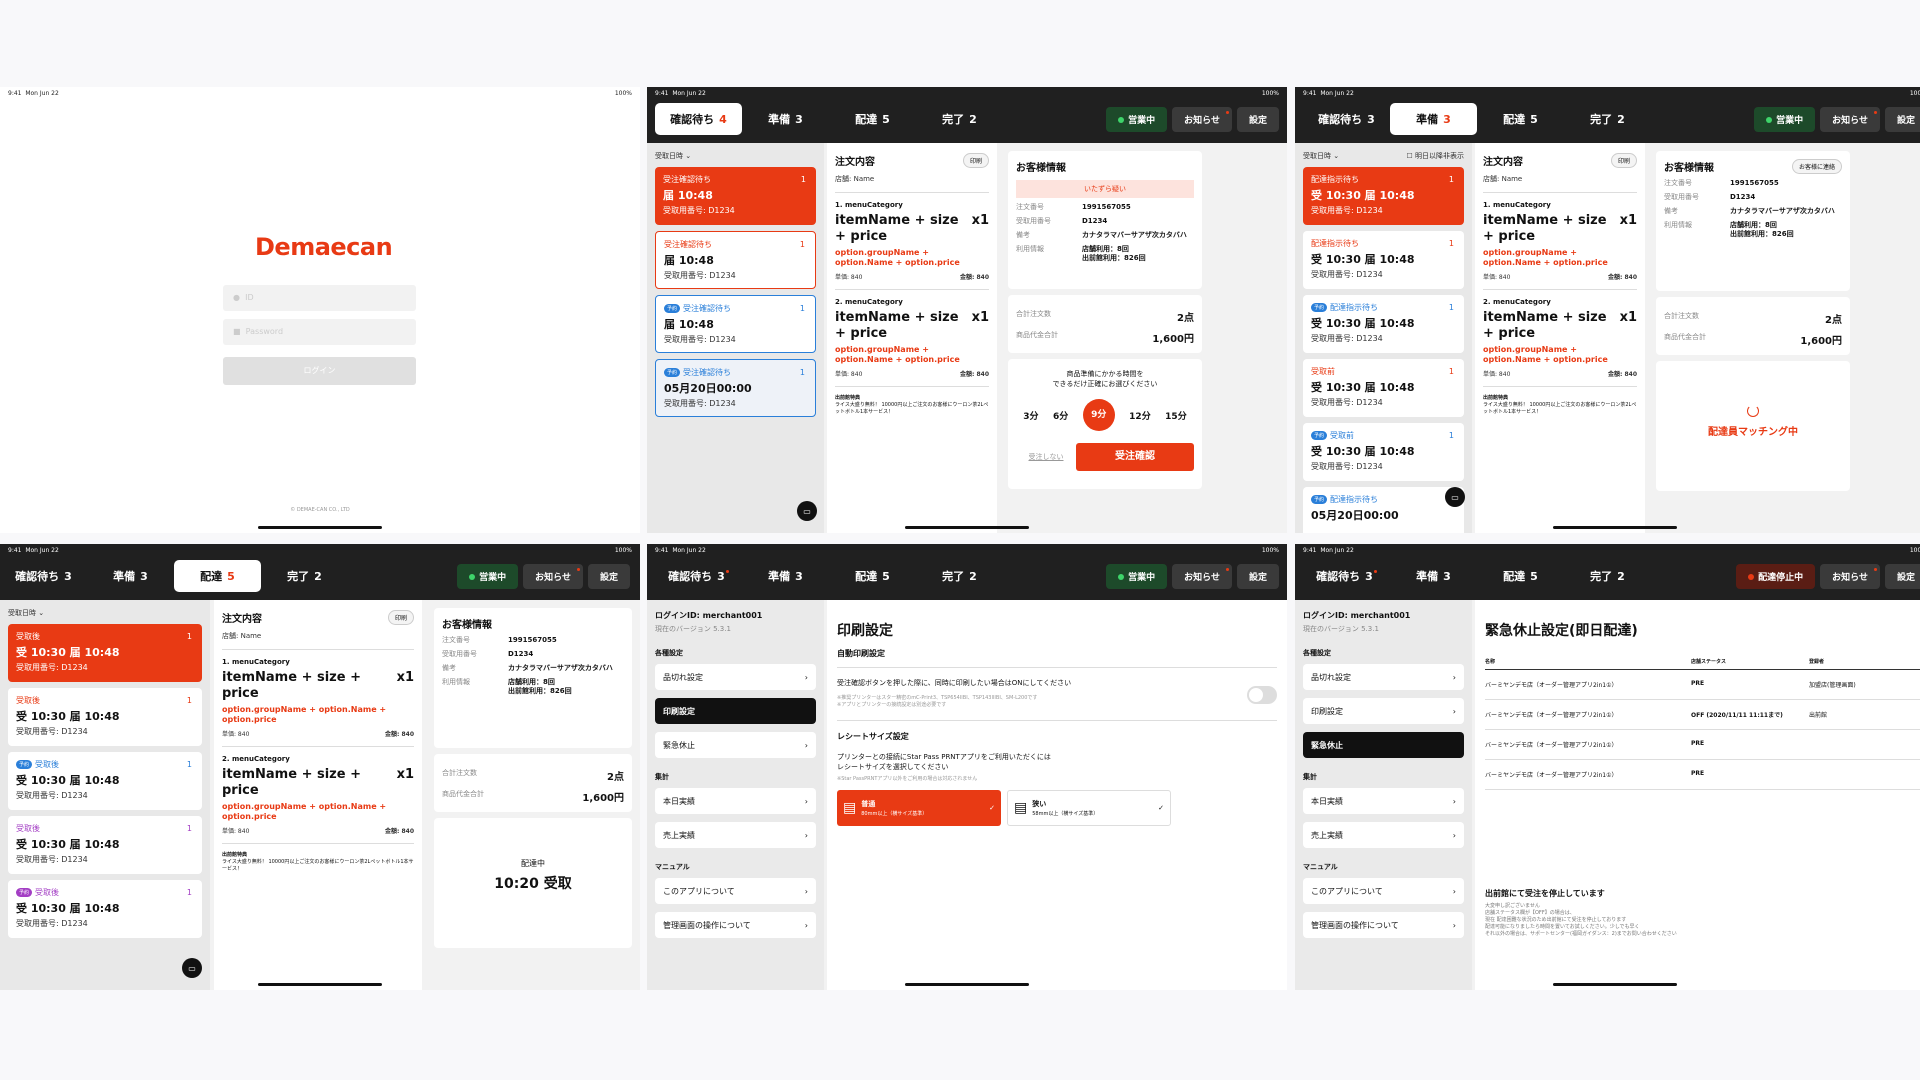  I want to click on order-card: 予約 受注確認待ち届 10:48 受取用番号: D1234 1, so click(735, 324).